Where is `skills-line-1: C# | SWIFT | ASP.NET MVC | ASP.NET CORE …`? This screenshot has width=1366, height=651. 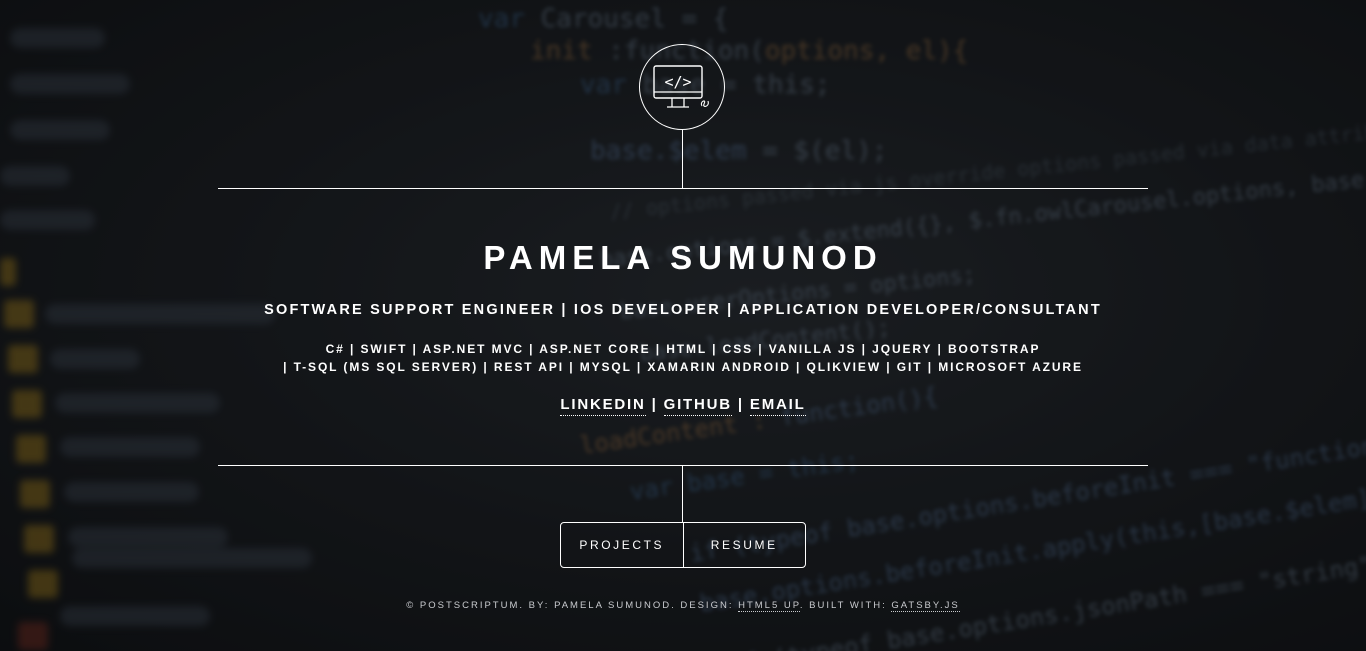 skills-line-1: C# | SWIFT | ASP.NET MVC | ASP.NET CORE … is located at coordinates (683, 349).